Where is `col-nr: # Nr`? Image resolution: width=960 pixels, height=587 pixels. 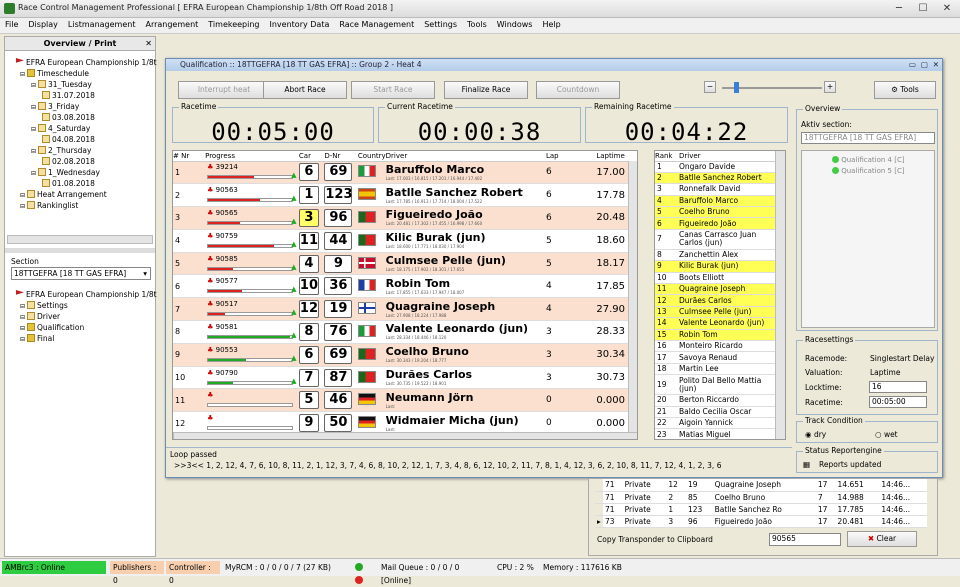
col-nr: # Nr is located at coordinates (189, 156).